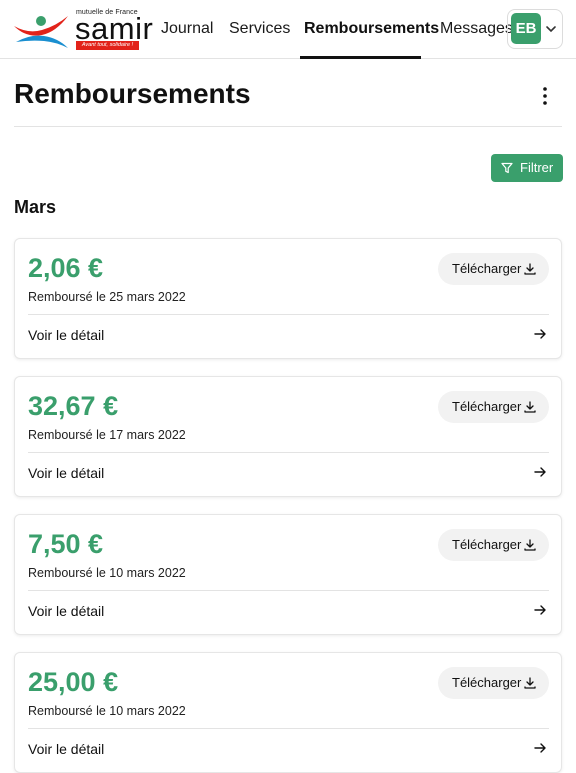 The image size is (576, 773). What do you see at coordinates (360, 57) in the screenshot?
I see `nav-active-indicator` at bounding box center [360, 57].